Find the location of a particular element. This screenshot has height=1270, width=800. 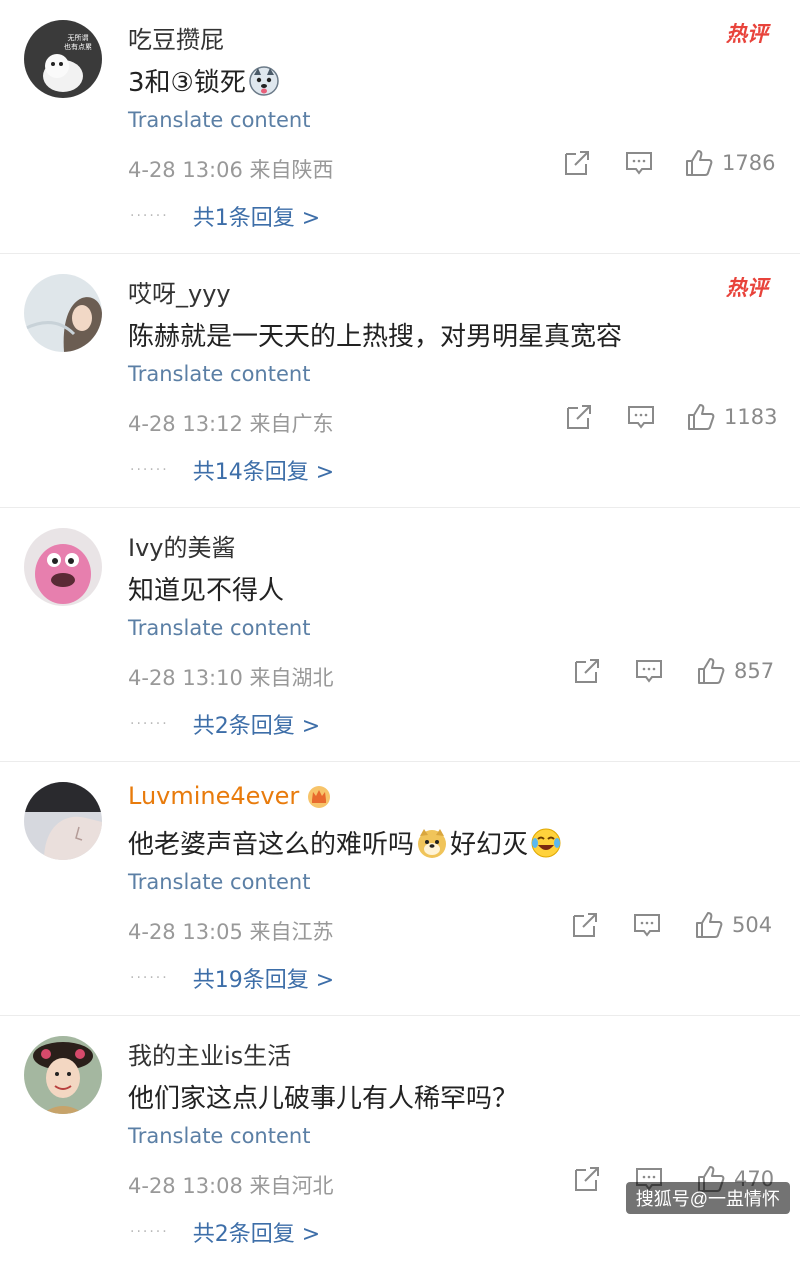

like-button: 1786 is located at coordinates (729, 163).